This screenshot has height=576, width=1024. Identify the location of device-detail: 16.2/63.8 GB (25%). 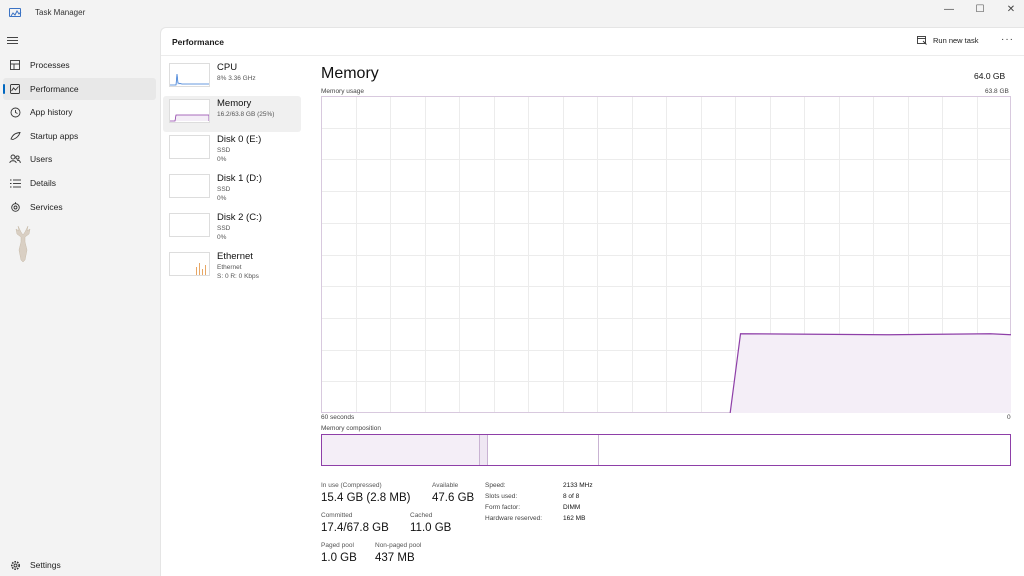
(246, 114).